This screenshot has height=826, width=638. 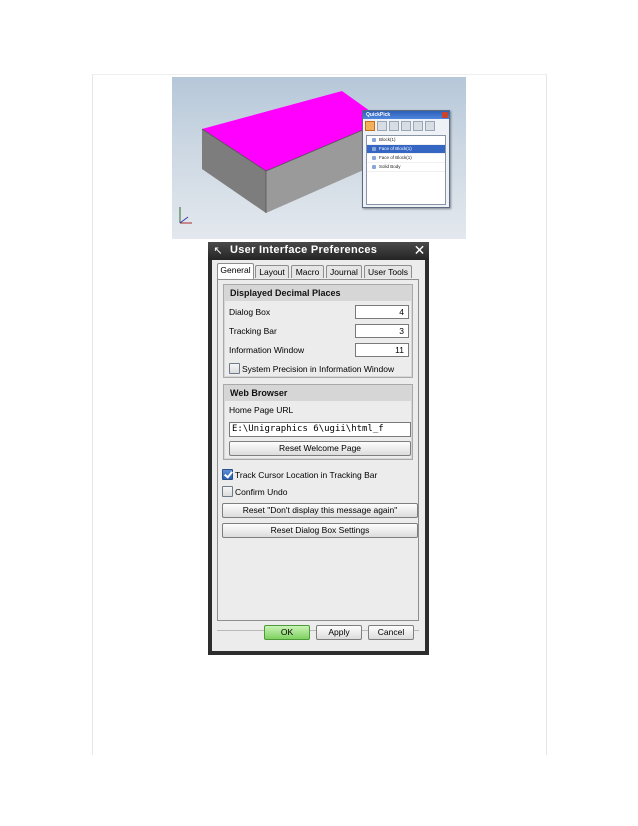 What do you see at coordinates (391, 632) in the screenshot?
I see `cancel-button: Cancel` at bounding box center [391, 632].